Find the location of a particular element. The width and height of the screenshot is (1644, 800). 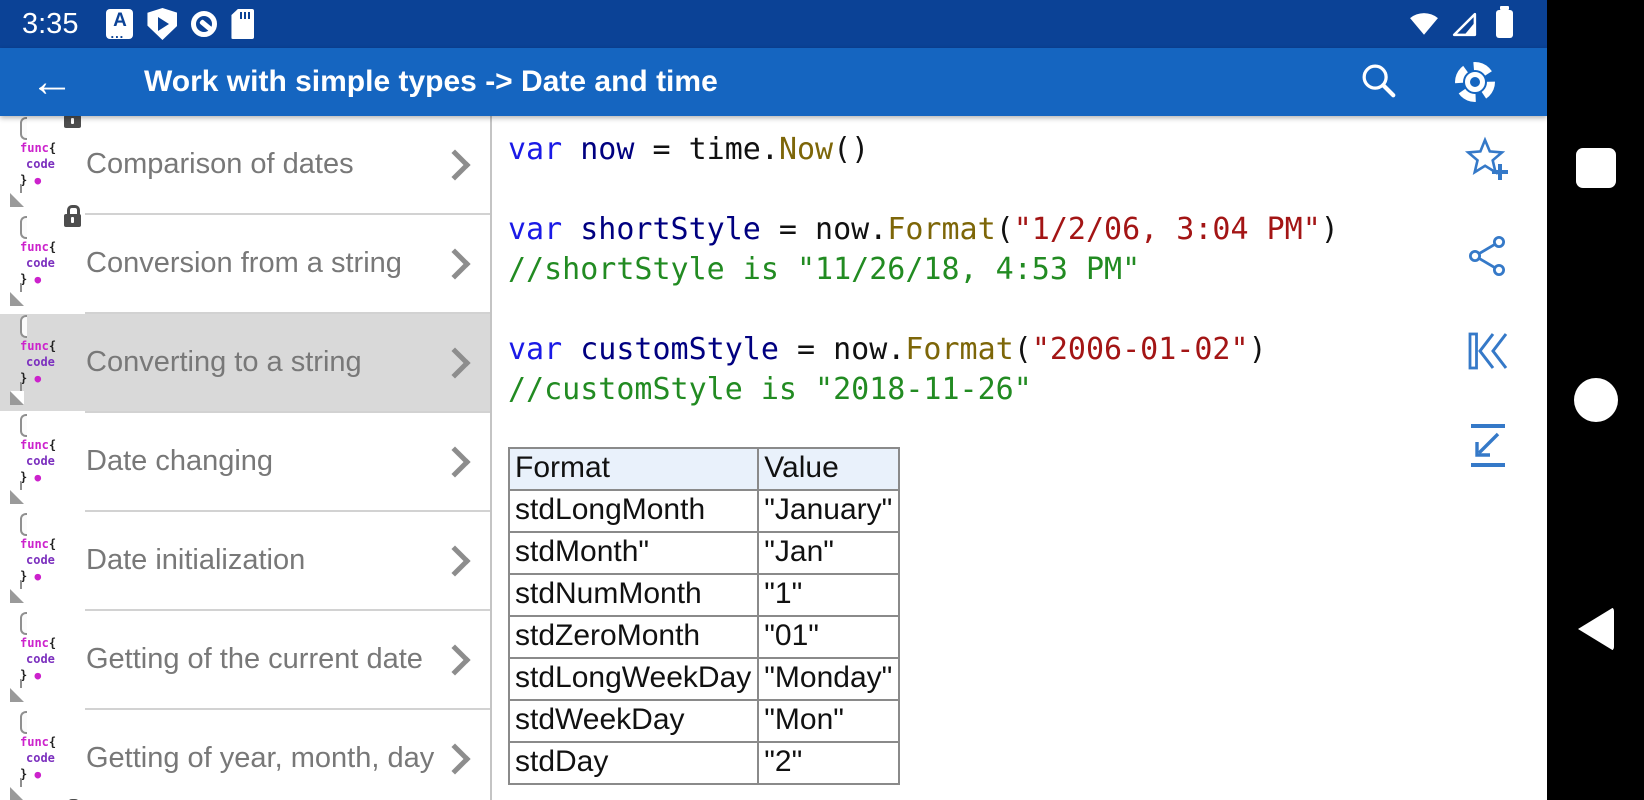

android-nav-bar is located at coordinates (1595, 400).